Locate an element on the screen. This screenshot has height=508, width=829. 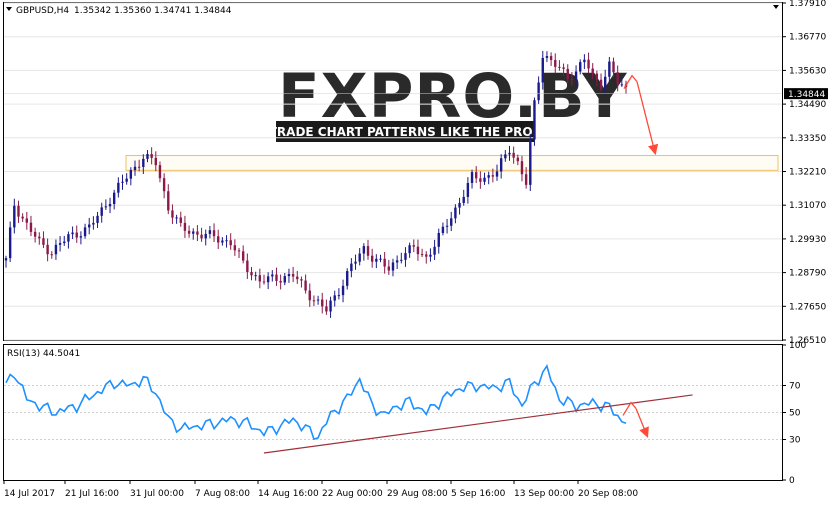
watermark-tagline: TRADE CHART PATTERNS LIKE THE PROS is located at coordinates (405, 132).